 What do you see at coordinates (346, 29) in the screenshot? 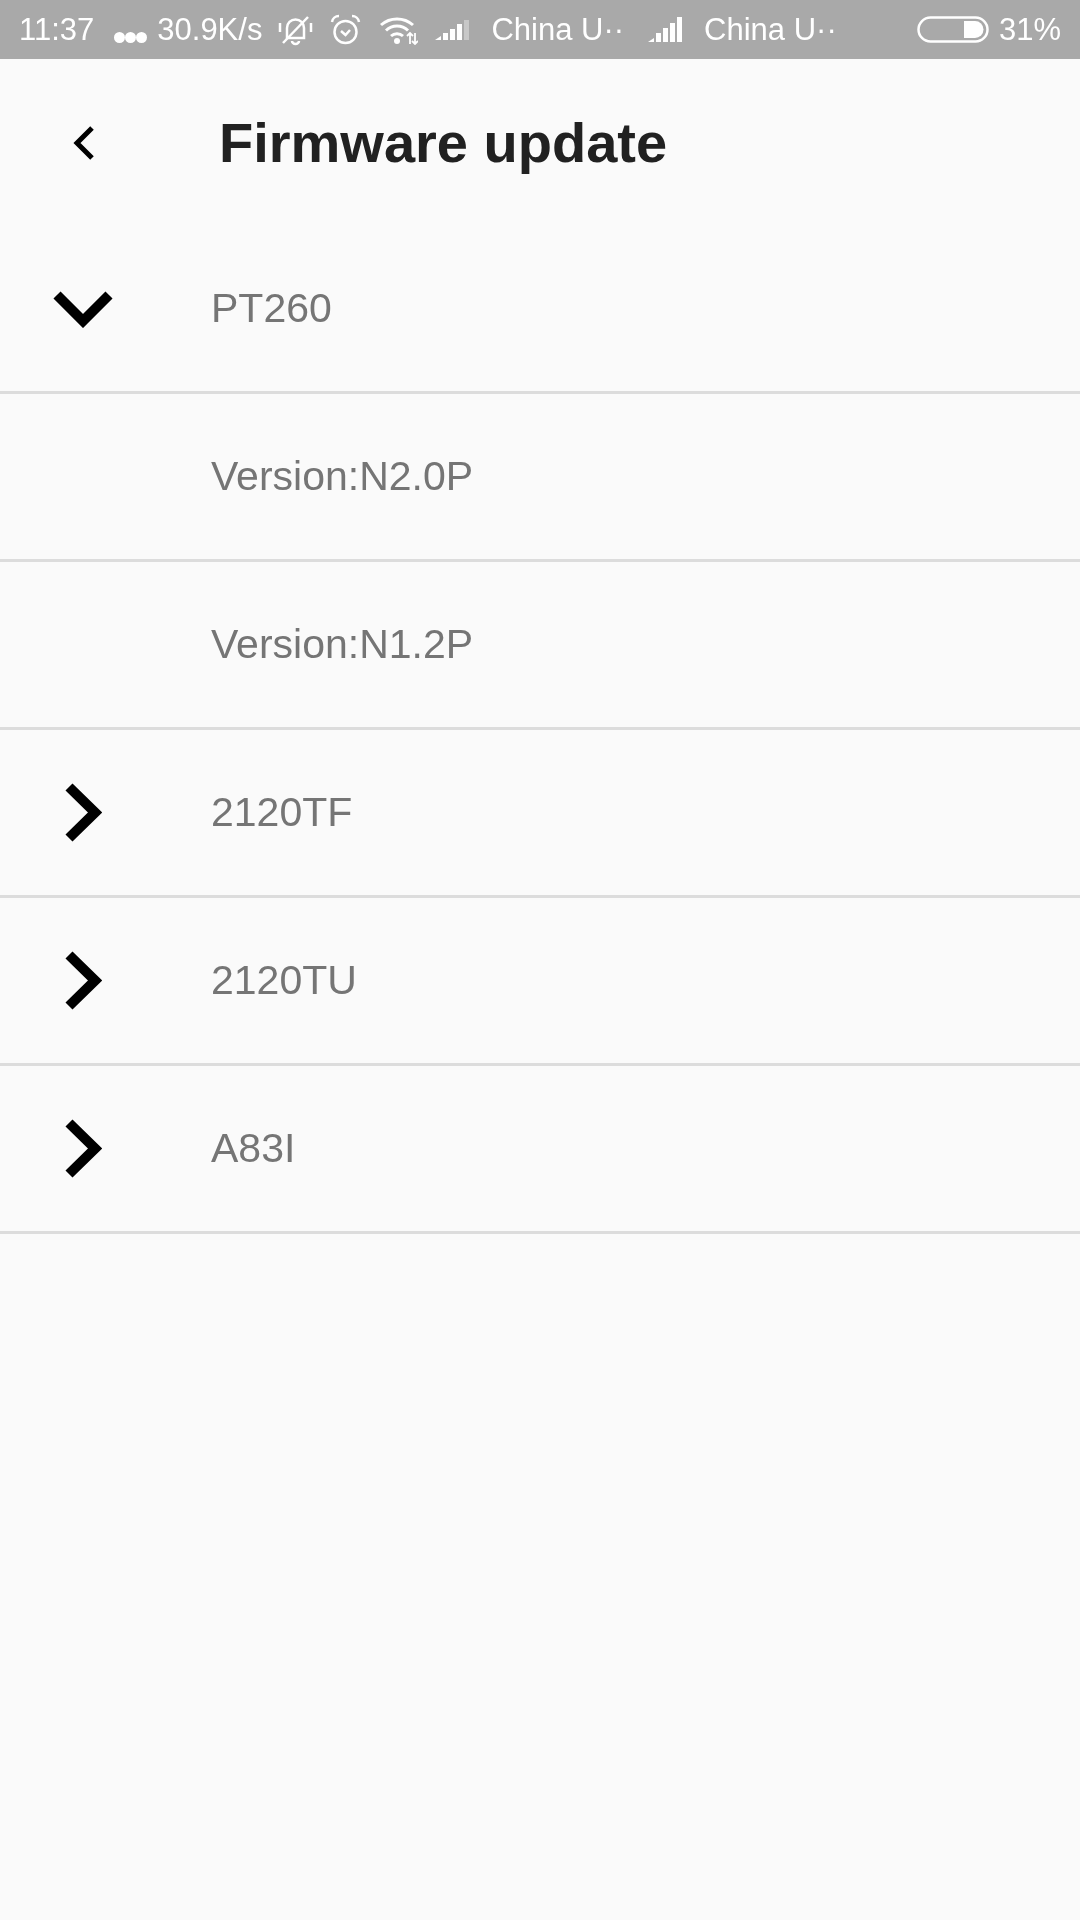
I see `alarm-clock-icon` at bounding box center [346, 29].